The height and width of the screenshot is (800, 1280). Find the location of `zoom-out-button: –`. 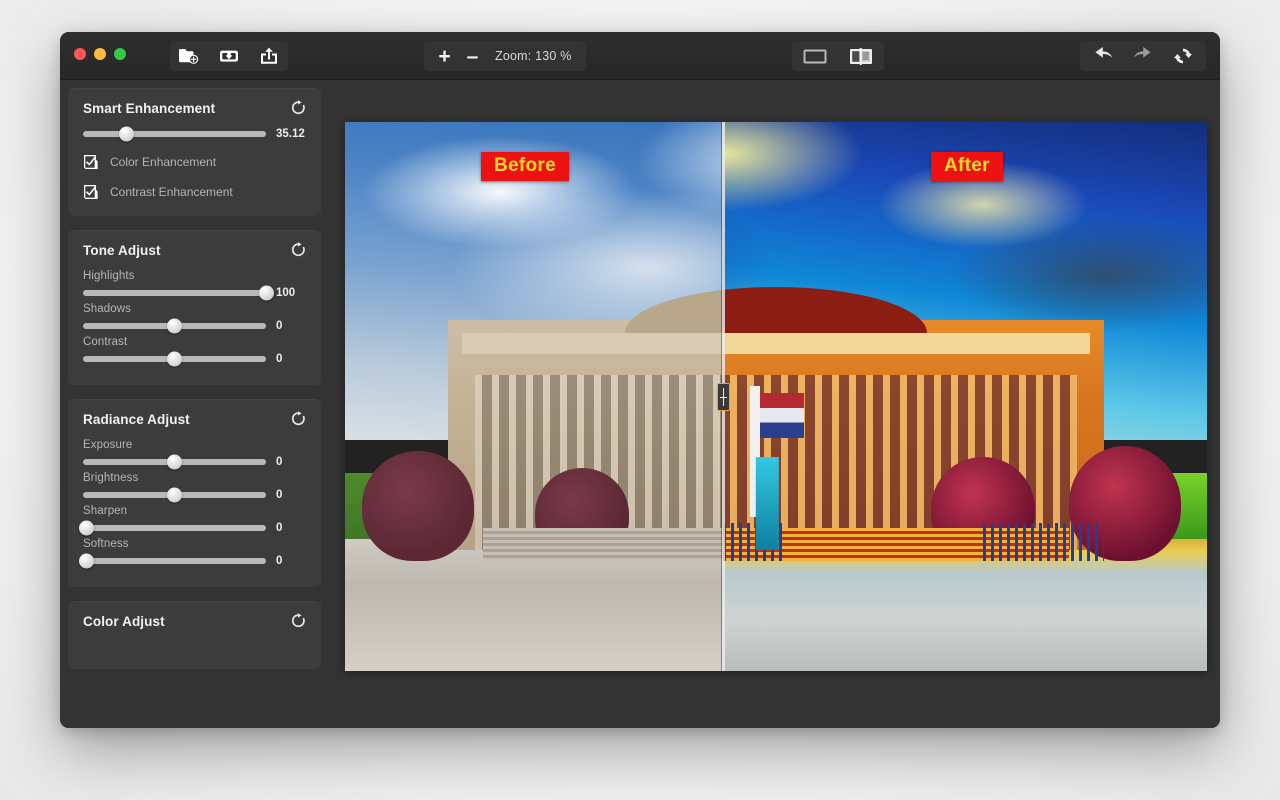

zoom-out-button: – is located at coordinates (472, 56).